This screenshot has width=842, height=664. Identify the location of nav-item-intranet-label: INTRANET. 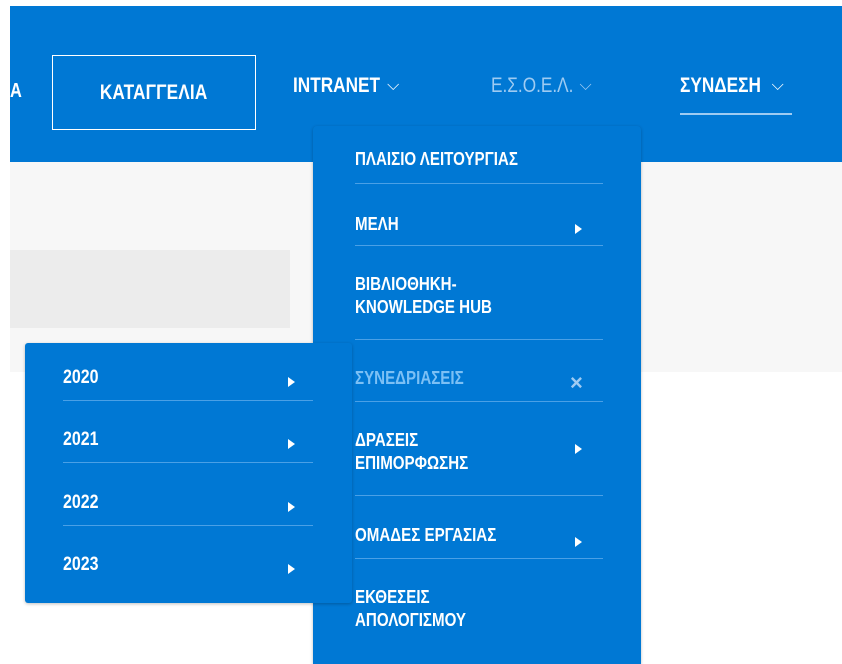
(337, 85).